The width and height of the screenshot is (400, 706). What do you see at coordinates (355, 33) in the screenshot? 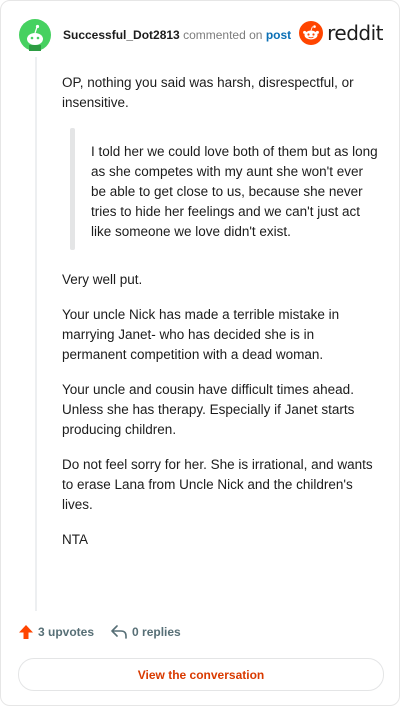
I see `reddit-wordmark: reddit` at bounding box center [355, 33].